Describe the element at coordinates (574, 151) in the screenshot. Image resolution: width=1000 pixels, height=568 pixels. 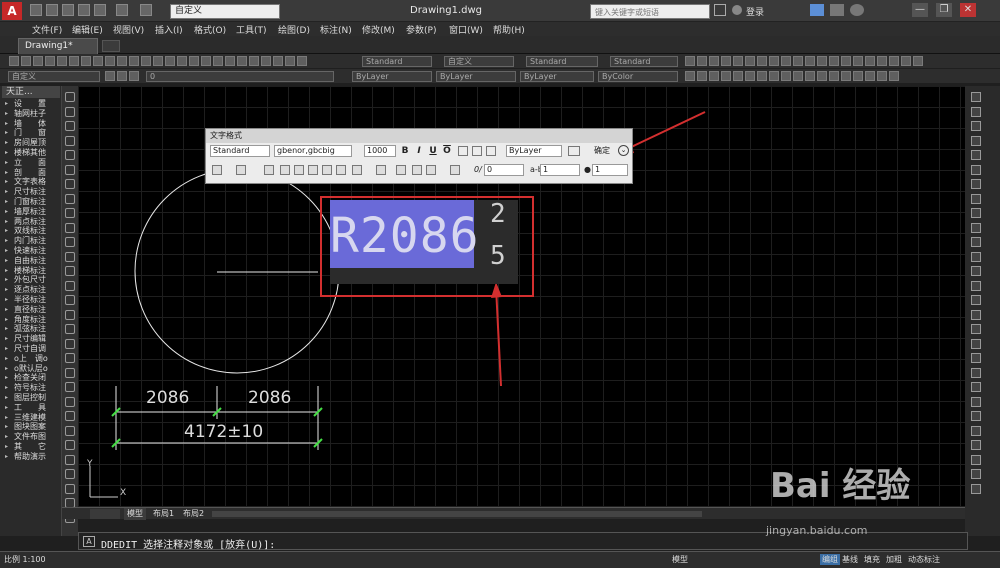
I see `ruler-icon` at that location.